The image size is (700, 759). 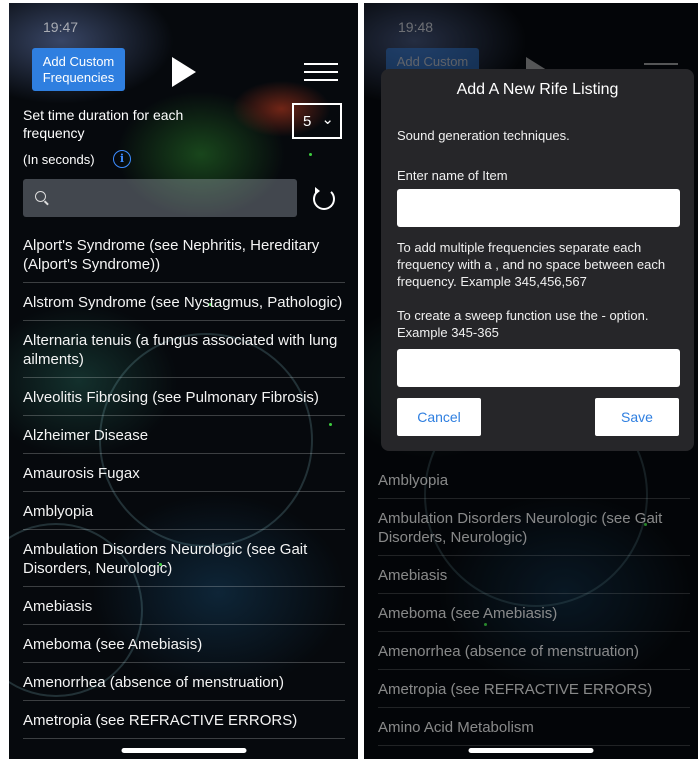 I want to click on dialog-title: Add A New Rife Listing, so click(x=537, y=89).